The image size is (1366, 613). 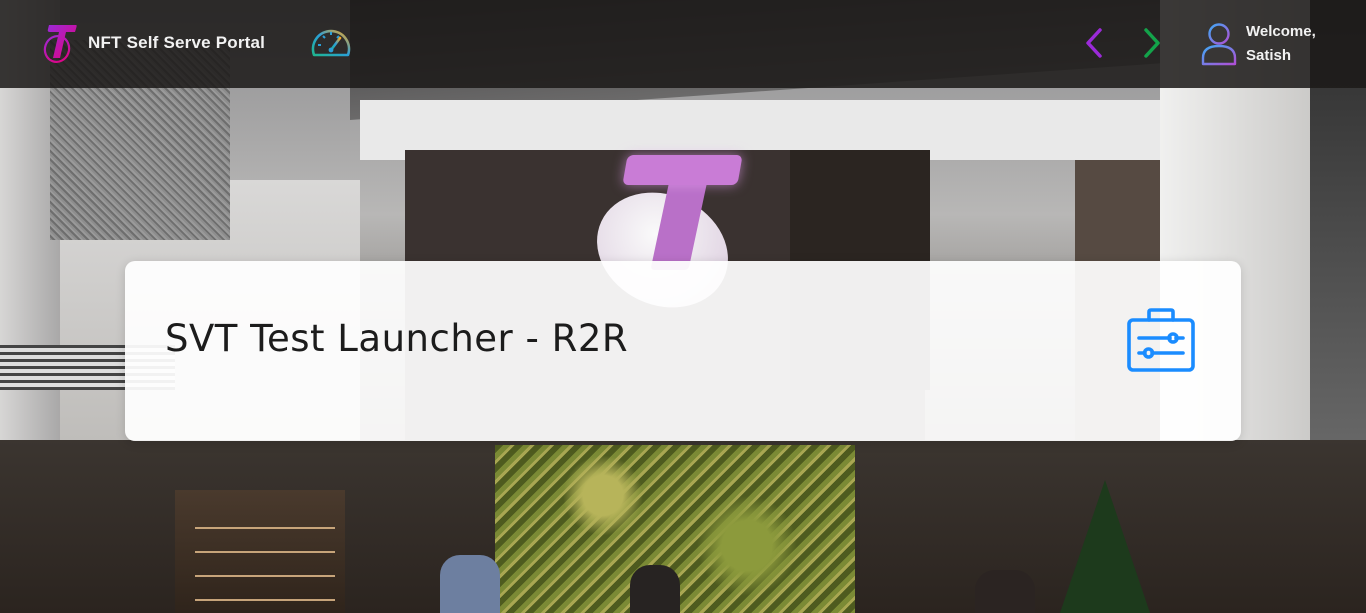 I want to click on card-title: SVT Test Launcher - R2R, so click(x=397, y=338).